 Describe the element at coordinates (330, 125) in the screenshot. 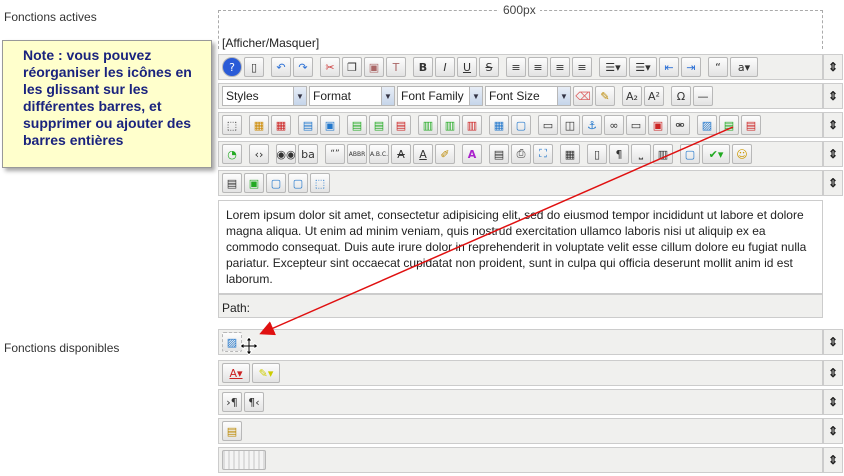

I see `cell-props-icon: ▣` at that location.